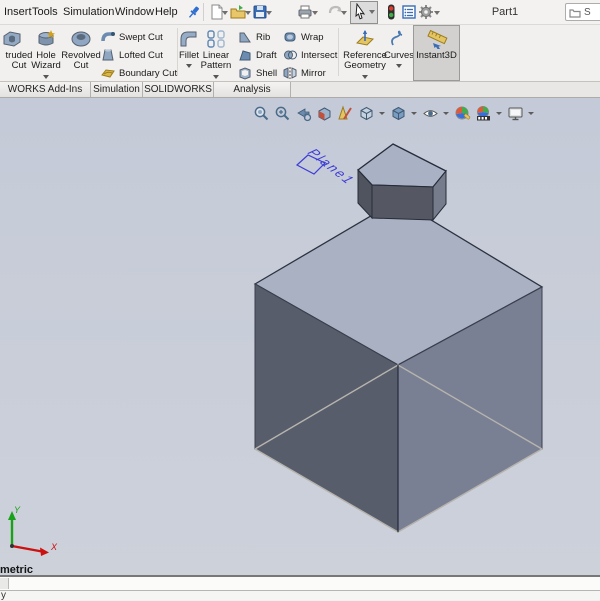 The height and width of the screenshot is (601, 600). Describe the element at coordinates (194, 12) in the screenshot. I see `pin-icon` at that location.